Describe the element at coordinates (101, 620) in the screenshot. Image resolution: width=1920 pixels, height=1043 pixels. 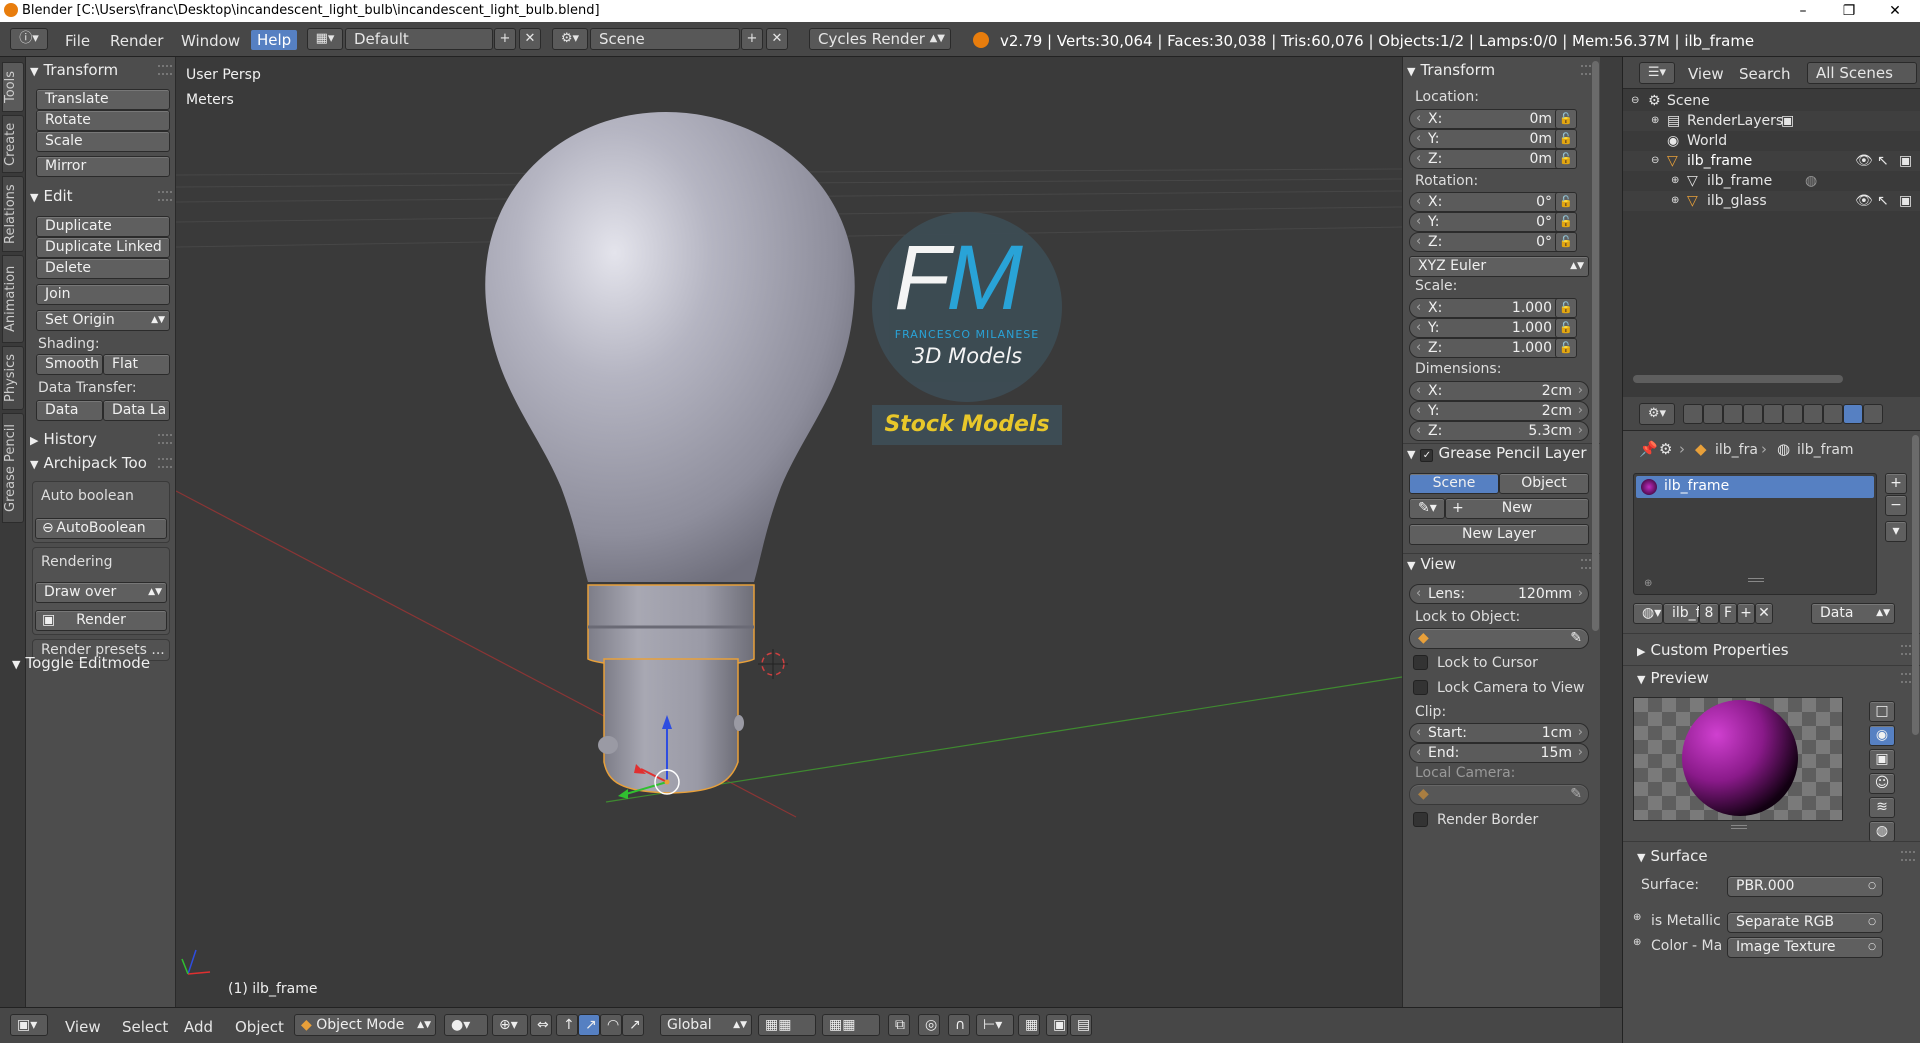
I see `render-button: ▣ Render` at that location.